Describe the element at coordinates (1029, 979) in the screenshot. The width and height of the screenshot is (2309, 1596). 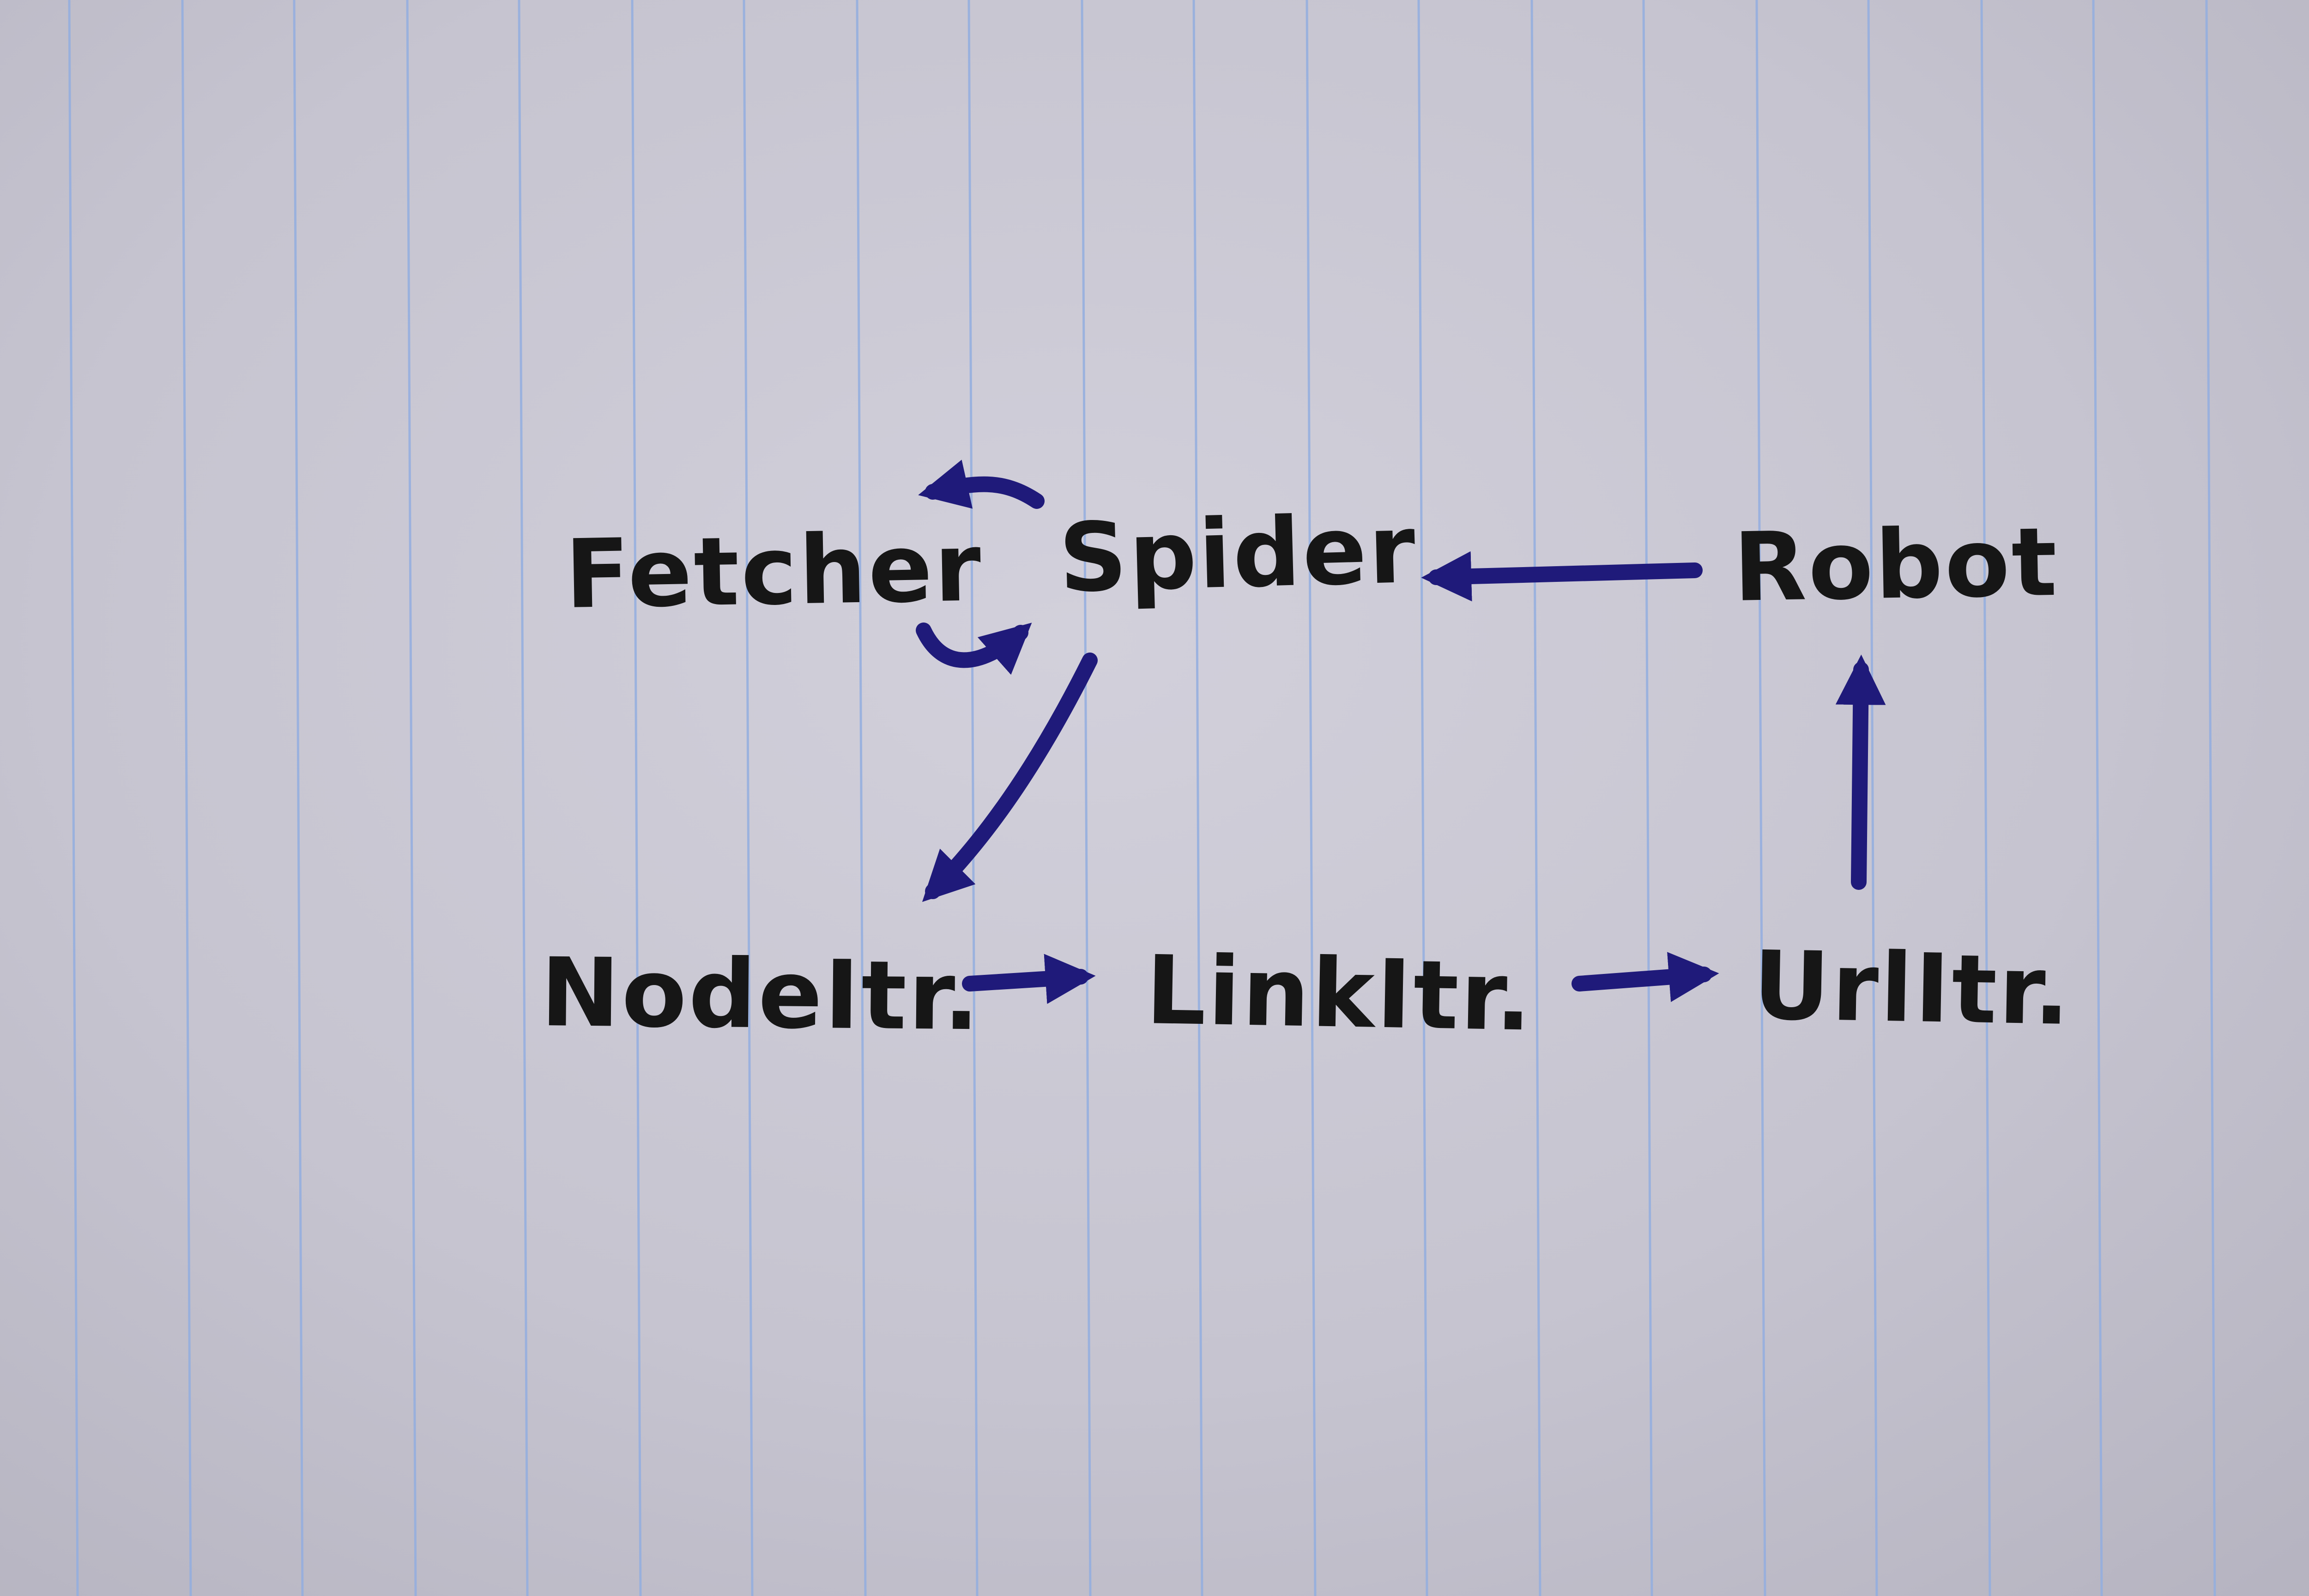
I see `edge-nodeitr-to-linkitr` at that location.